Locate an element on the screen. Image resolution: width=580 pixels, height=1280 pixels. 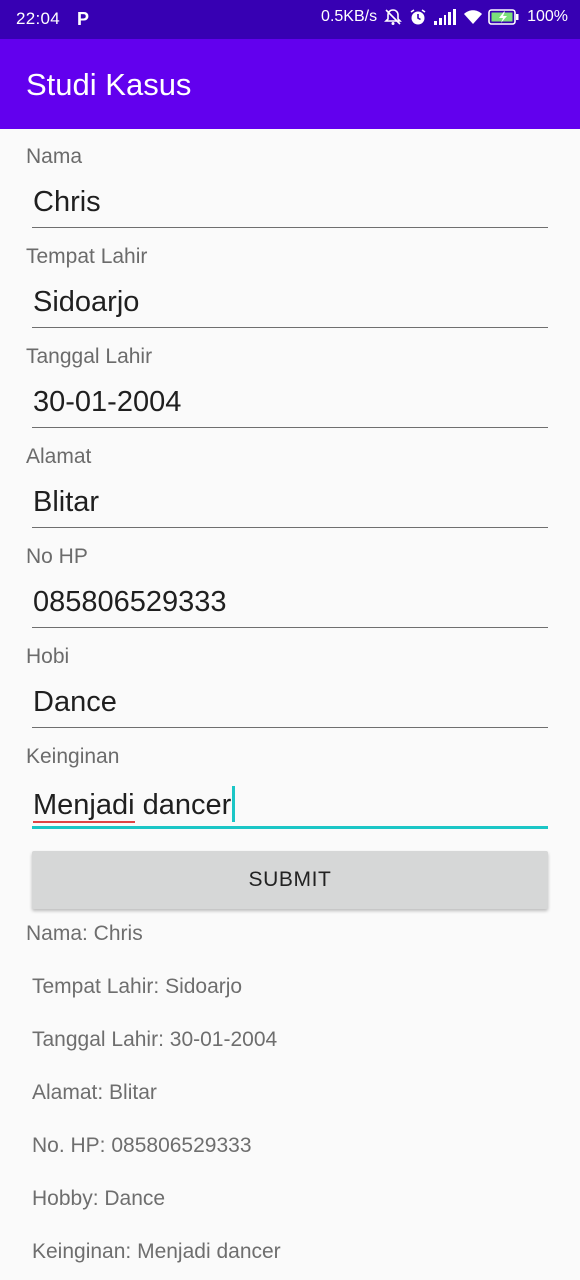
result-tanggal-lahir: Tanggal Lahir: 30-01-2004 is located at coordinates (155, 1039).